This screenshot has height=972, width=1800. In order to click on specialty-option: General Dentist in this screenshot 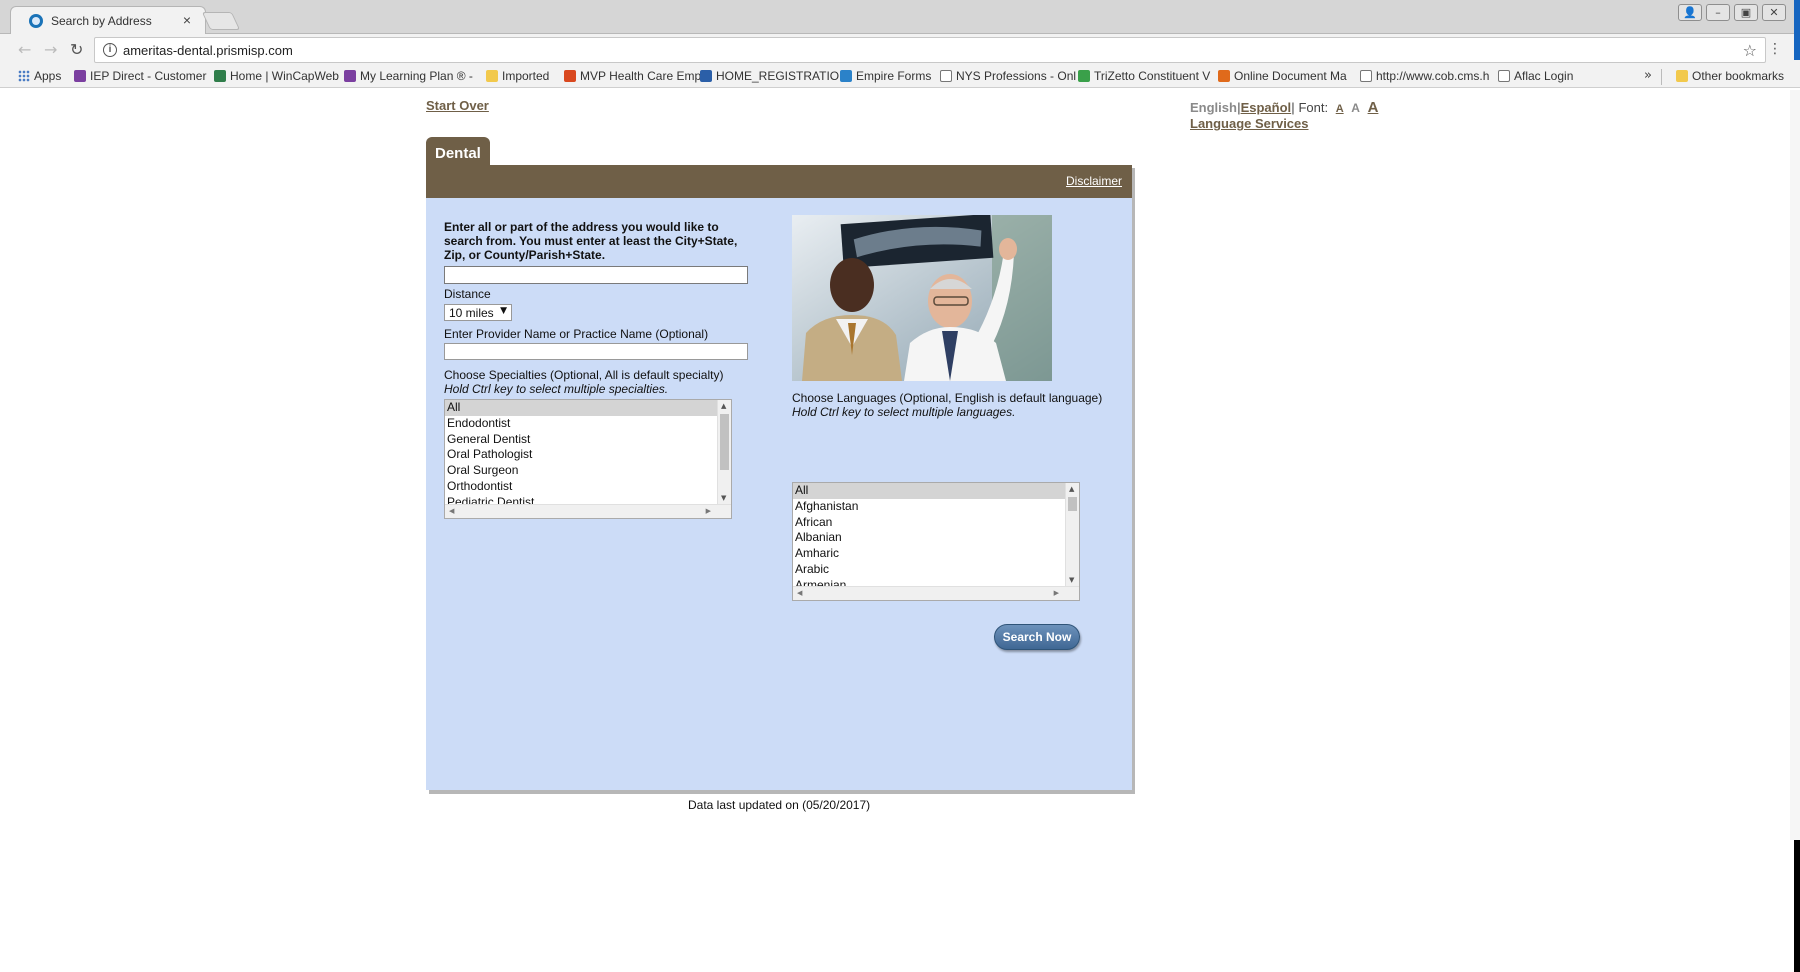, I will do `click(581, 440)`.